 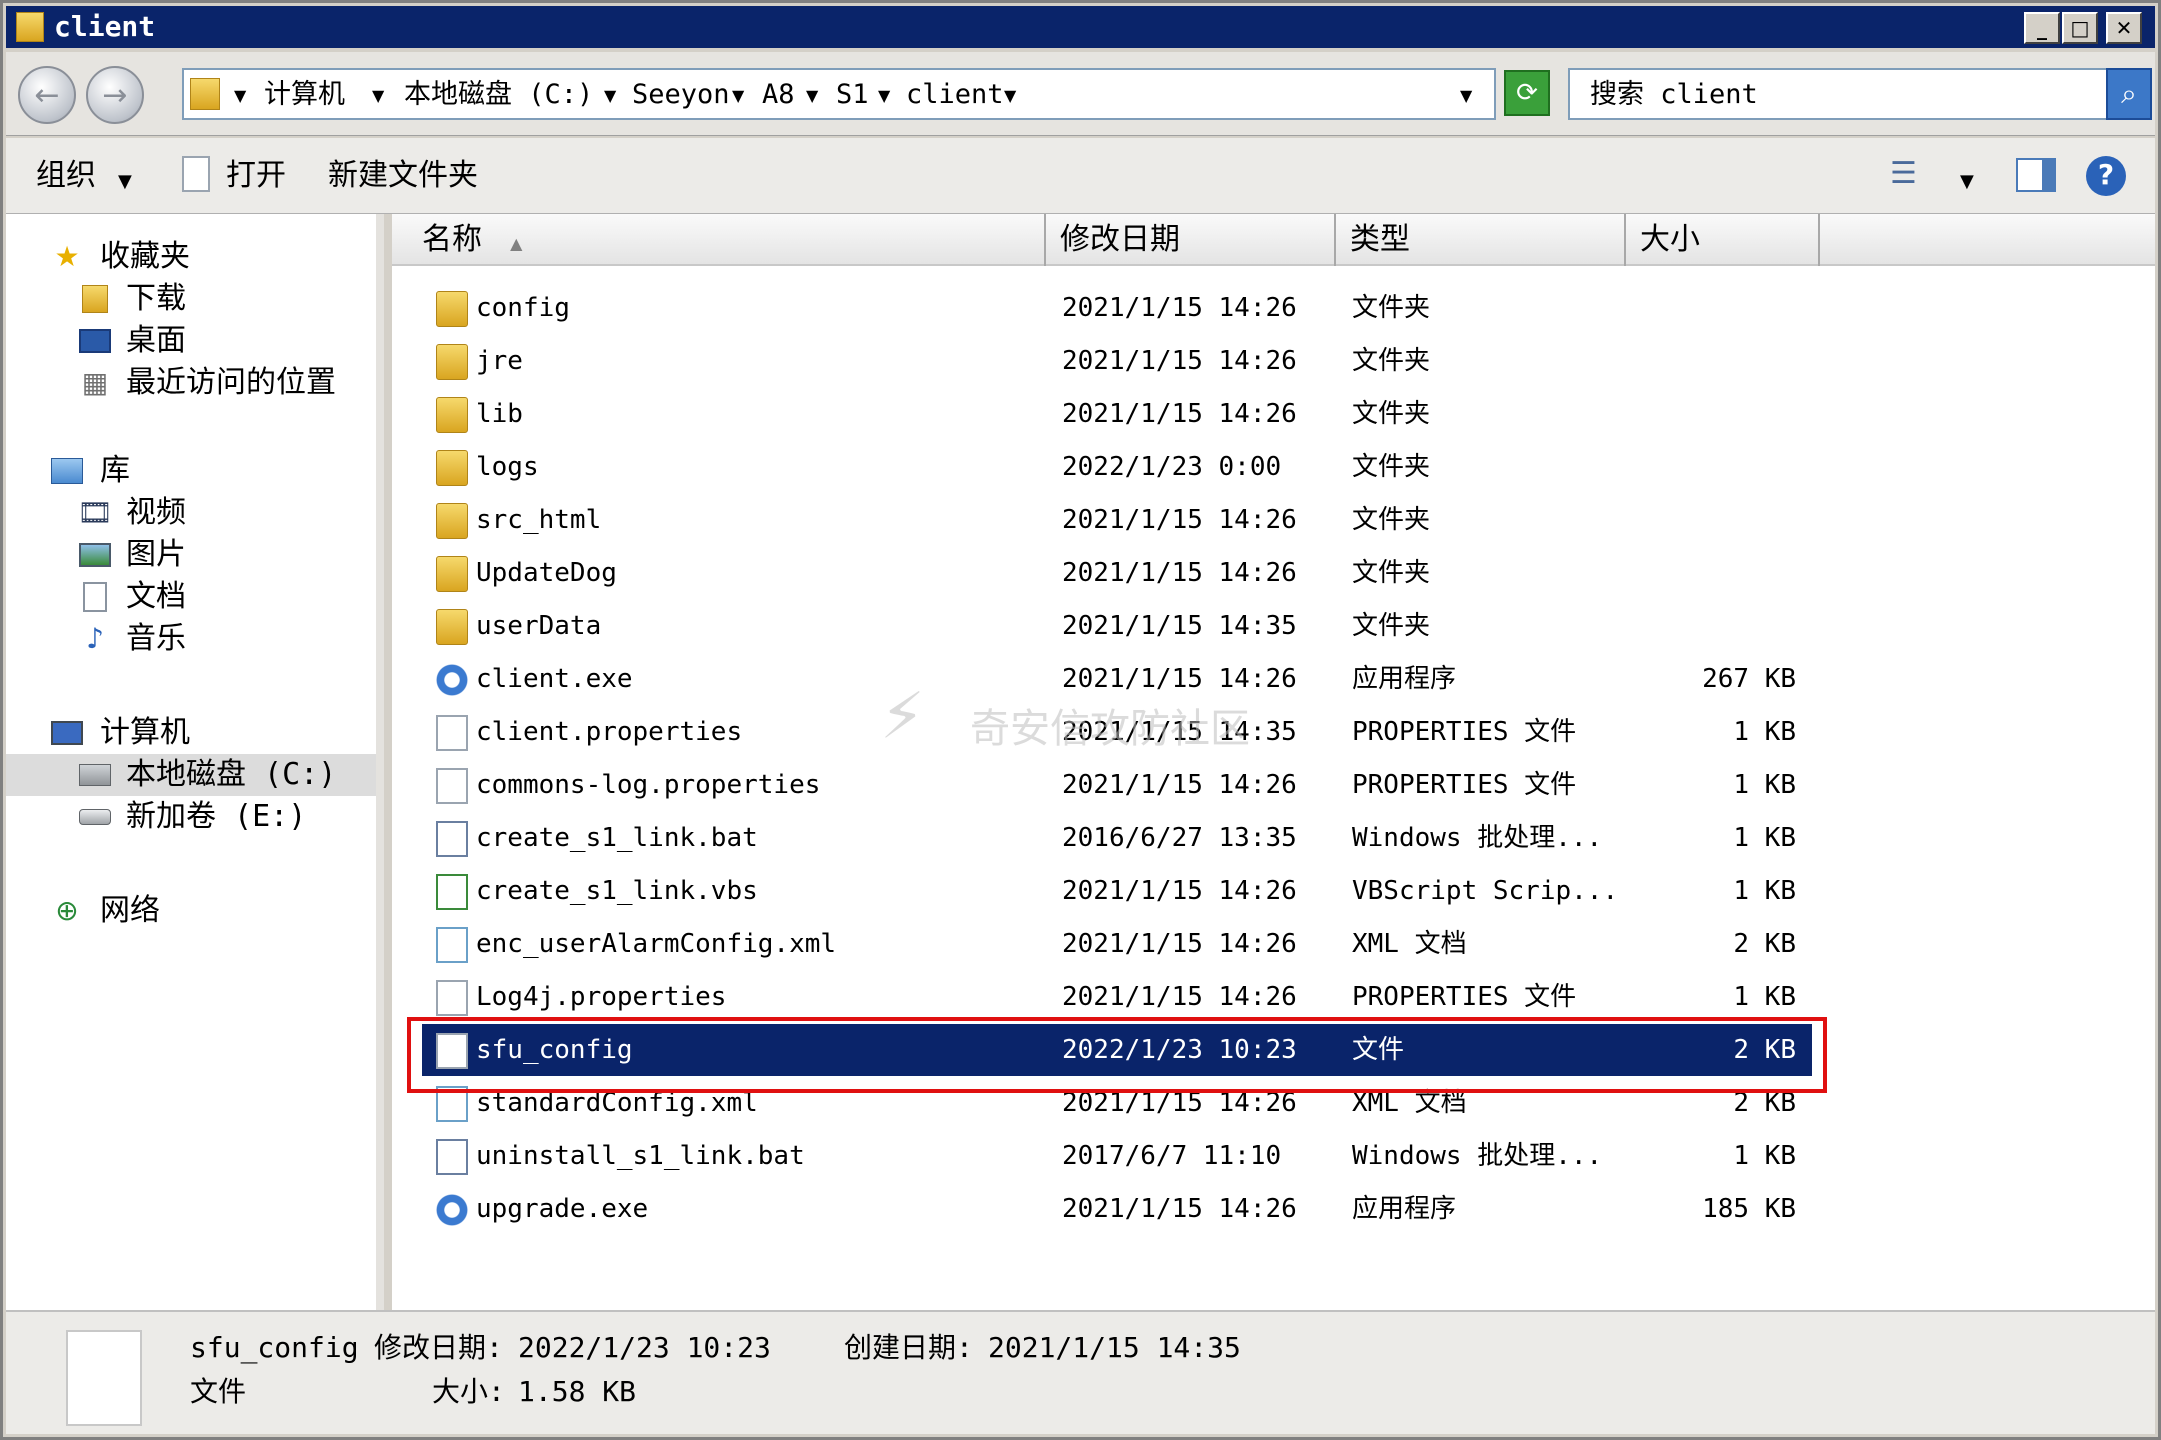 What do you see at coordinates (1117, 467) in the screenshot?
I see `file-row: logs 2022/1/23 0:00 文件夹` at bounding box center [1117, 467].